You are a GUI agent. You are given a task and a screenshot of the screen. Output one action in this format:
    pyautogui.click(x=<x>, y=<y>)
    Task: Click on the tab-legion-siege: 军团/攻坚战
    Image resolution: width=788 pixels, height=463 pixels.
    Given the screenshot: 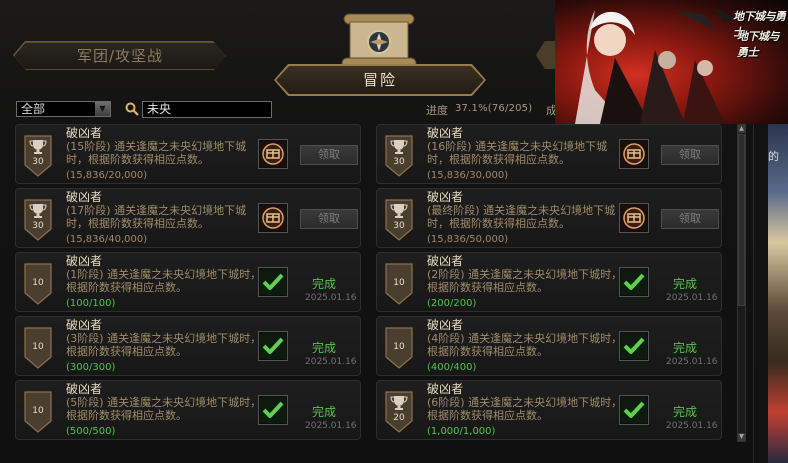 What is the action you would take?
    pyautogui.click(x=120, y=56)
    